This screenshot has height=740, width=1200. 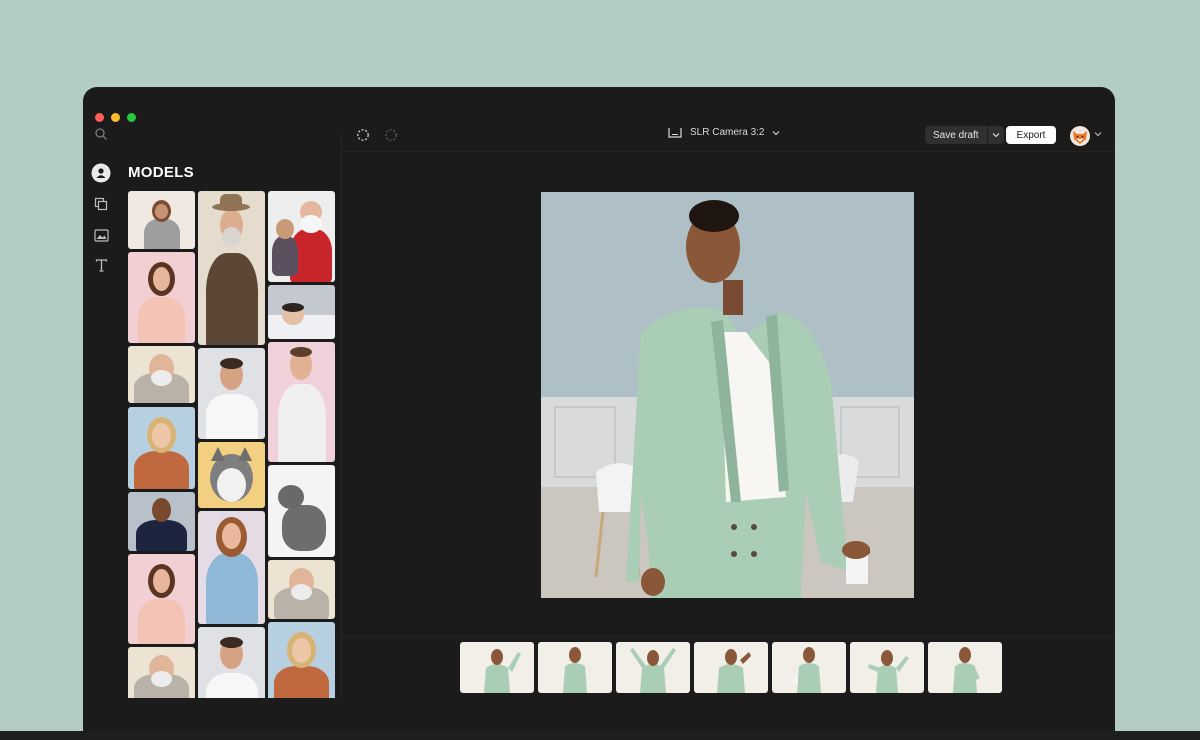 I want to click on left-rail, so click(x=101, y=409).